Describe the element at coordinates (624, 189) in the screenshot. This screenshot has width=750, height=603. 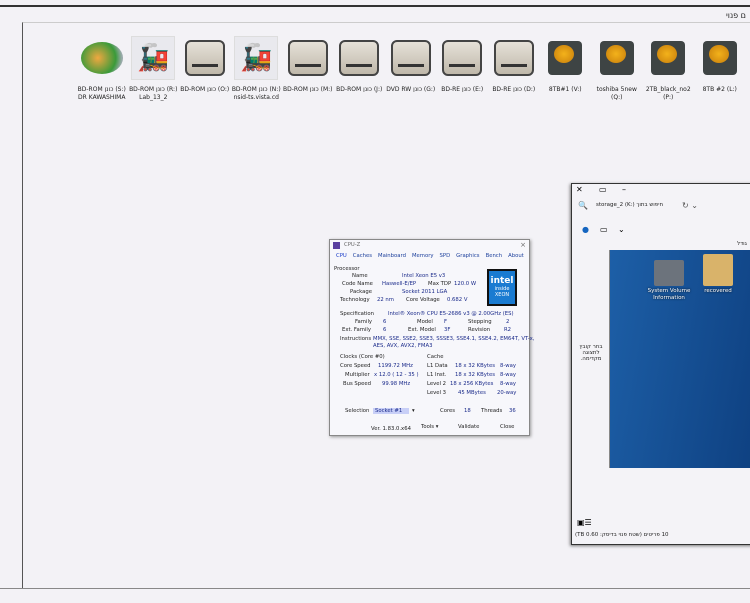
I see `minimize-icon: –` at that location.